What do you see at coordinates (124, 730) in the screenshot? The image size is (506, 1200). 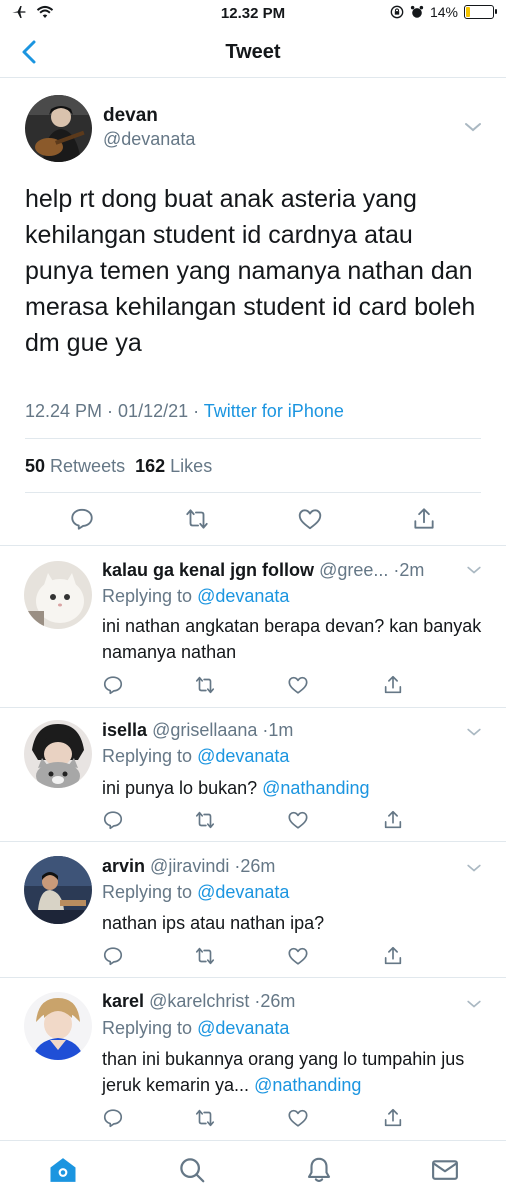 I see `reply-author-name: isella` at bounding box center [124, 730].